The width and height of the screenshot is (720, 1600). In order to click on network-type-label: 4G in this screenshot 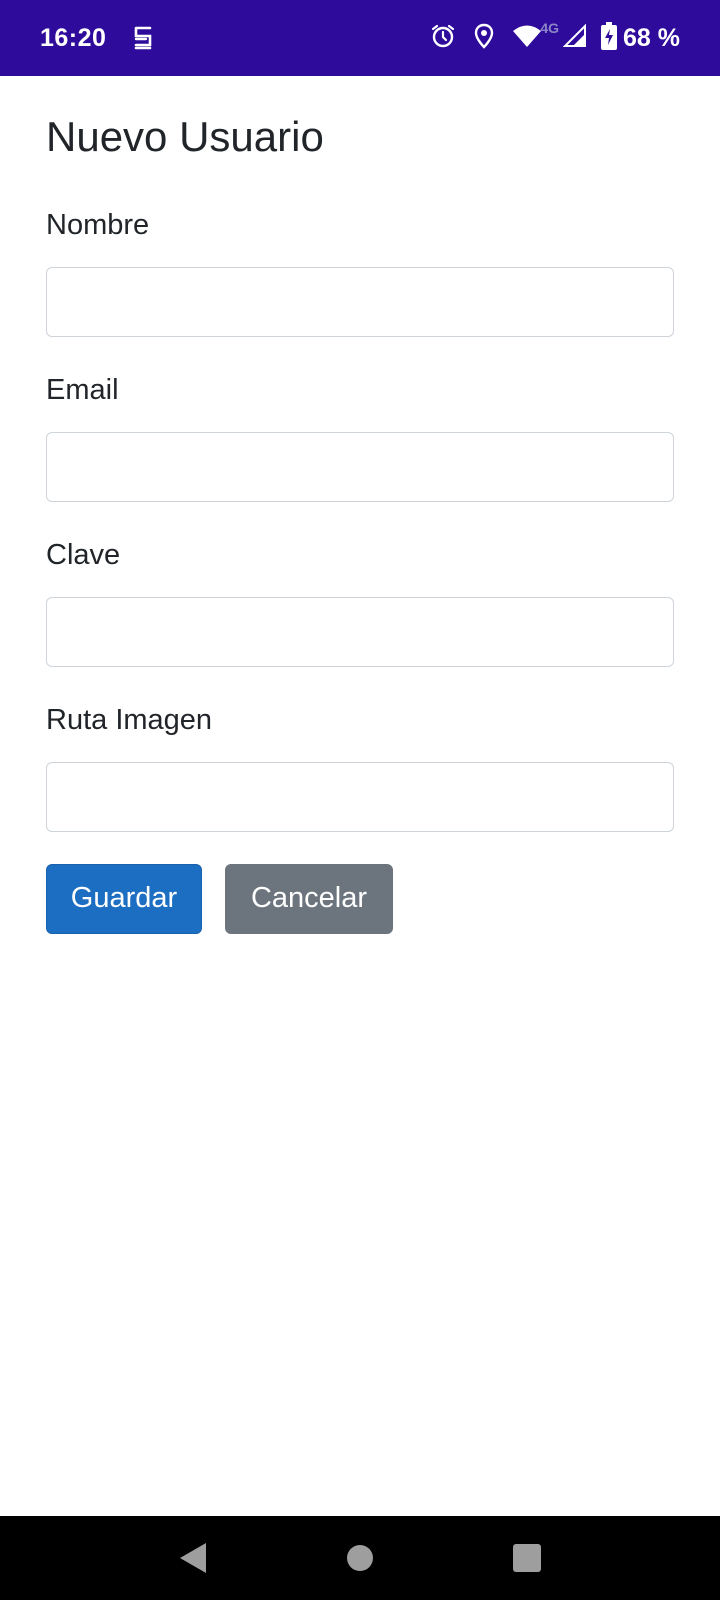, I will do `click(550, 28)`.